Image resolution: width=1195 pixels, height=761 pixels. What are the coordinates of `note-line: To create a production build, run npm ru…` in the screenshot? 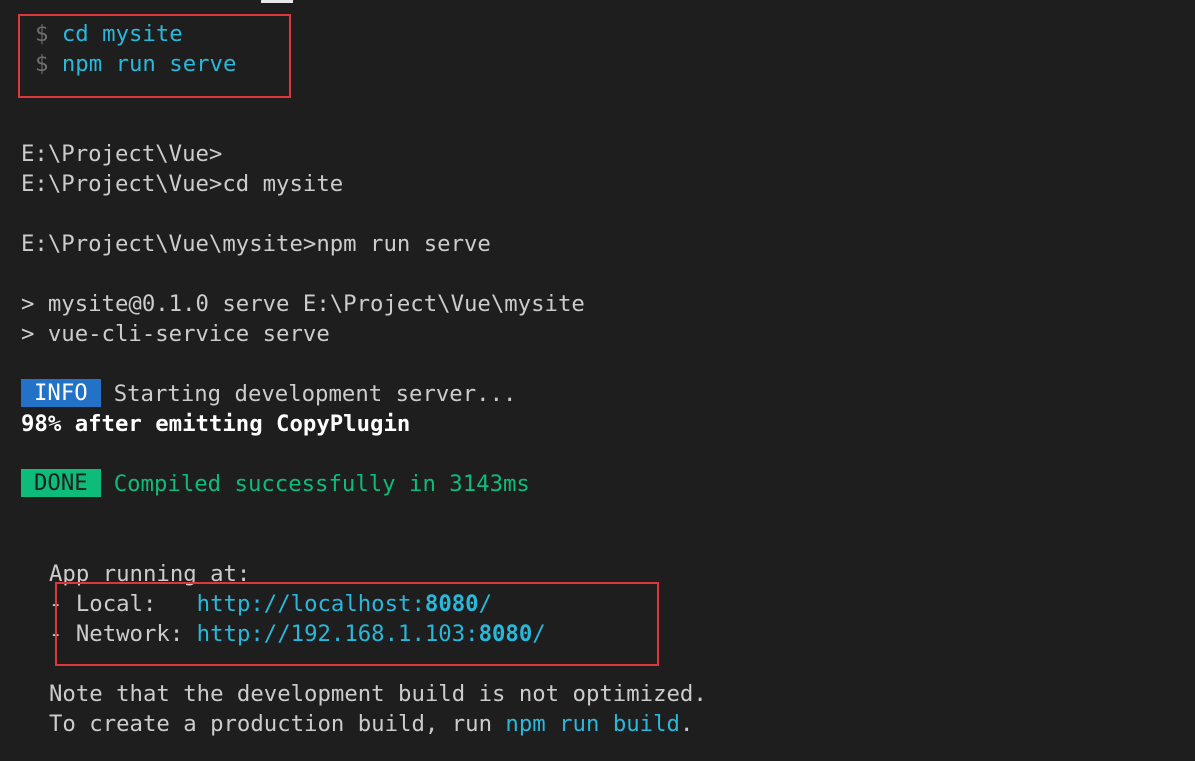 It's located at (371, 724).